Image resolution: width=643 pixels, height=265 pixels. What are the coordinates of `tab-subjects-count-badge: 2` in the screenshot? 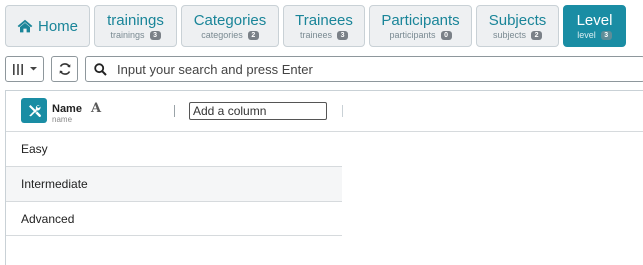 It's located at (537, 35).